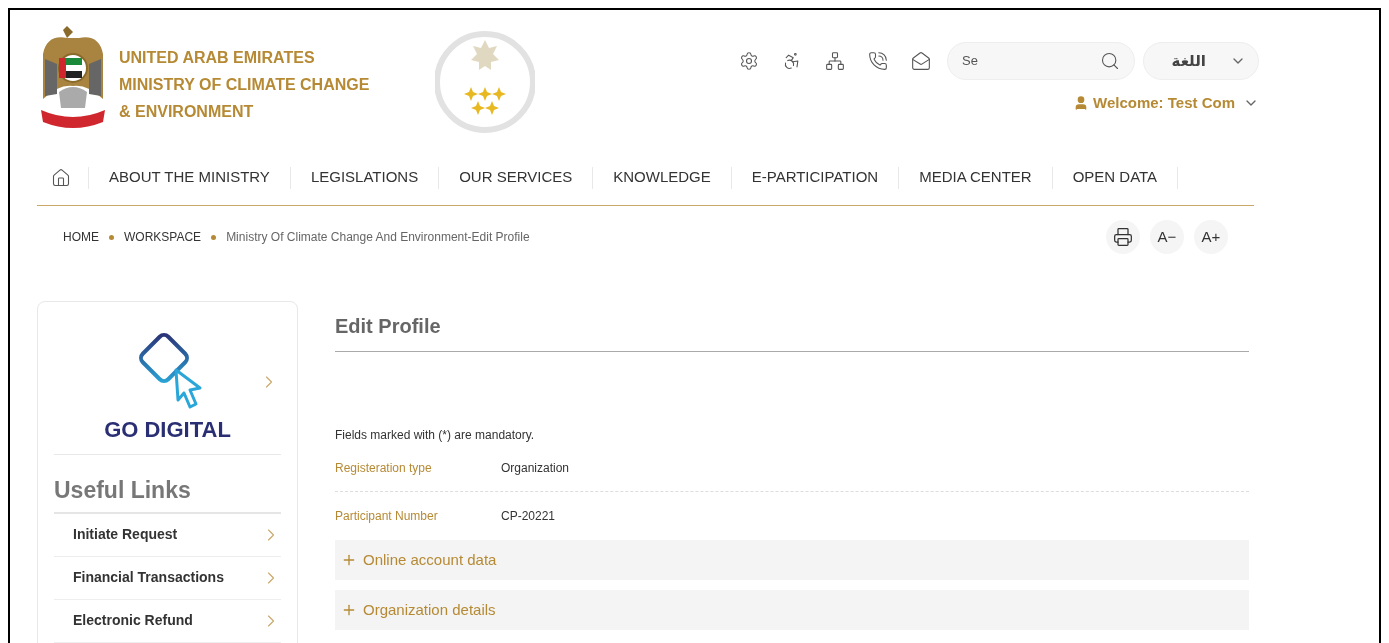 The width and height of the screenshot is (1389, 643). Describe the element at coordinates (244, 85) in the screenshot. I see `ministry-name-line: MINISTRY OF CLIMATE CHANGE` at that location.